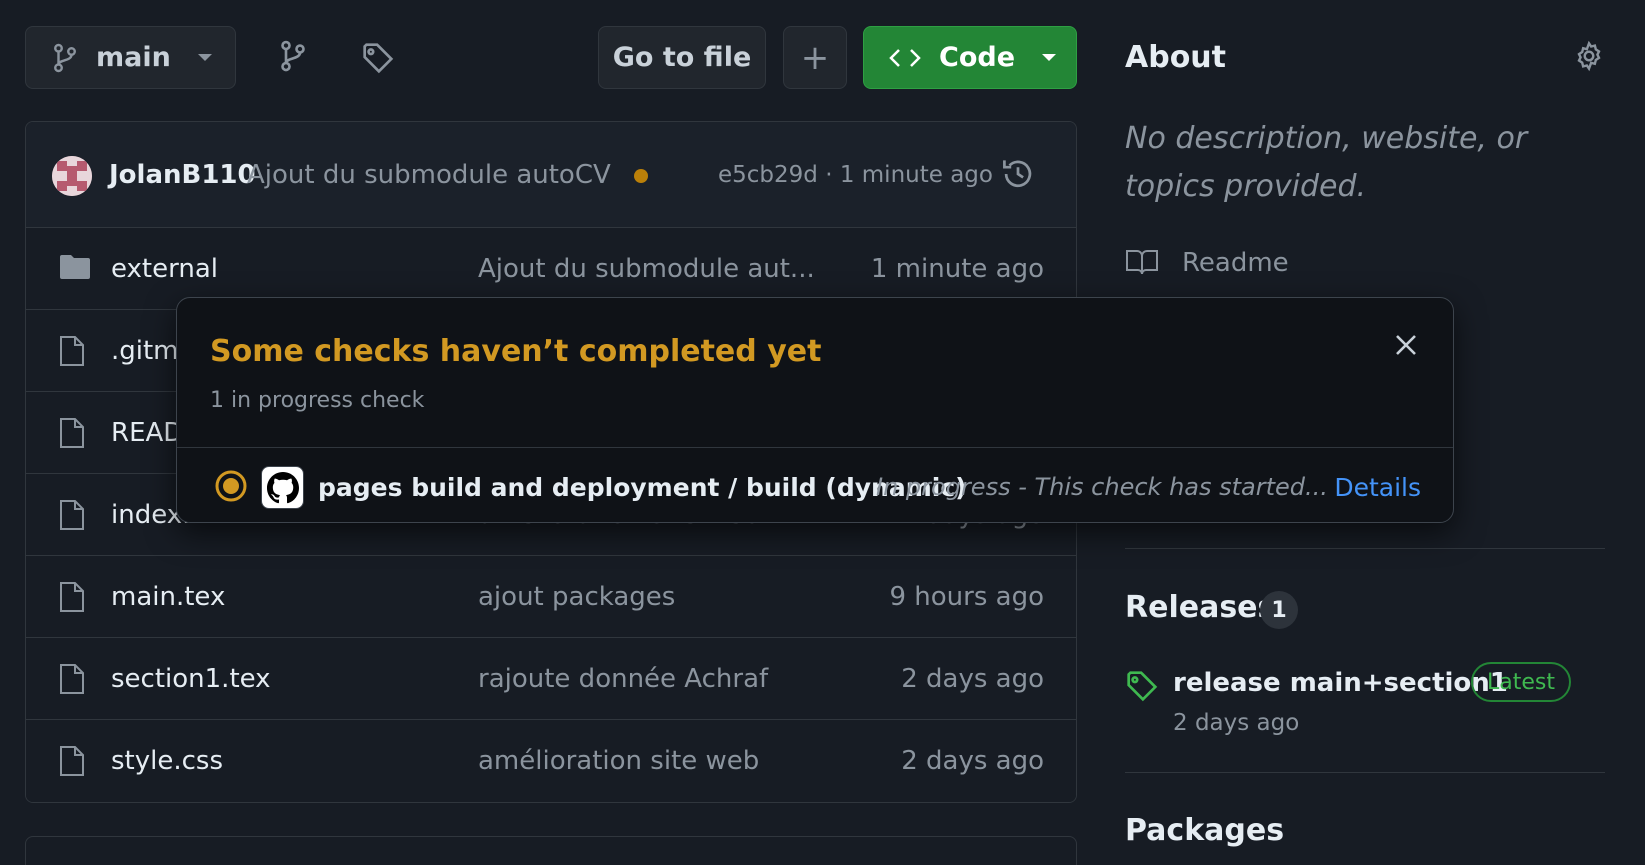 The width and height of the screenshot is (1645, 865). I want to click on branch-name: main, so click(133, 57).